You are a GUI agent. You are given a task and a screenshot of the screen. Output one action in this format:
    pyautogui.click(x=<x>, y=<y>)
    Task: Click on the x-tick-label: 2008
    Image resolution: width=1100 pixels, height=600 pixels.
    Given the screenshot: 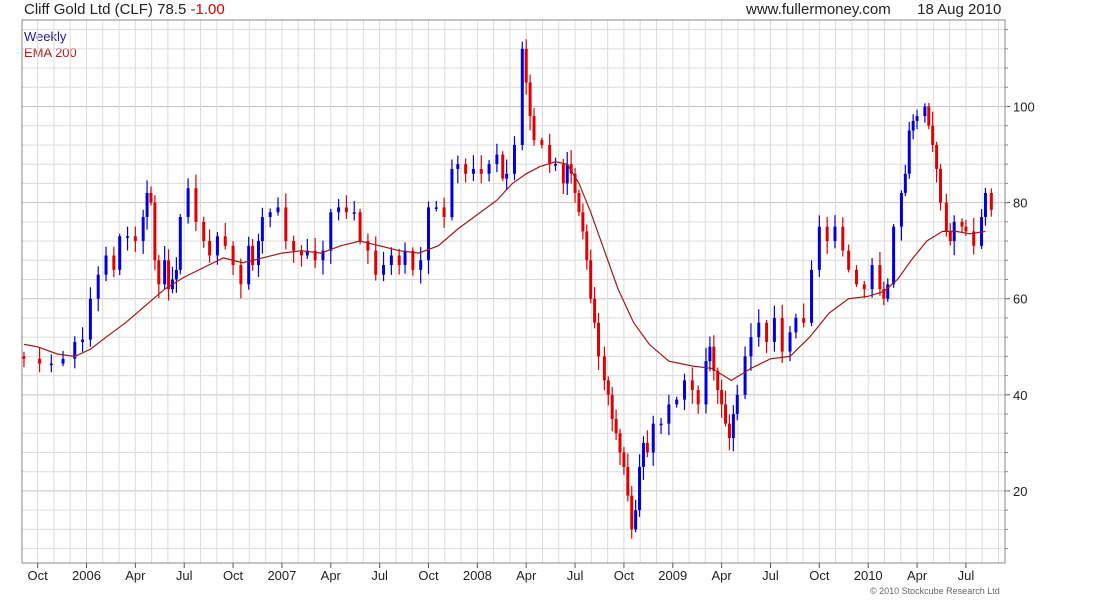 What is the action you would take?
    pyautogui.click(x=477, y=575)
    